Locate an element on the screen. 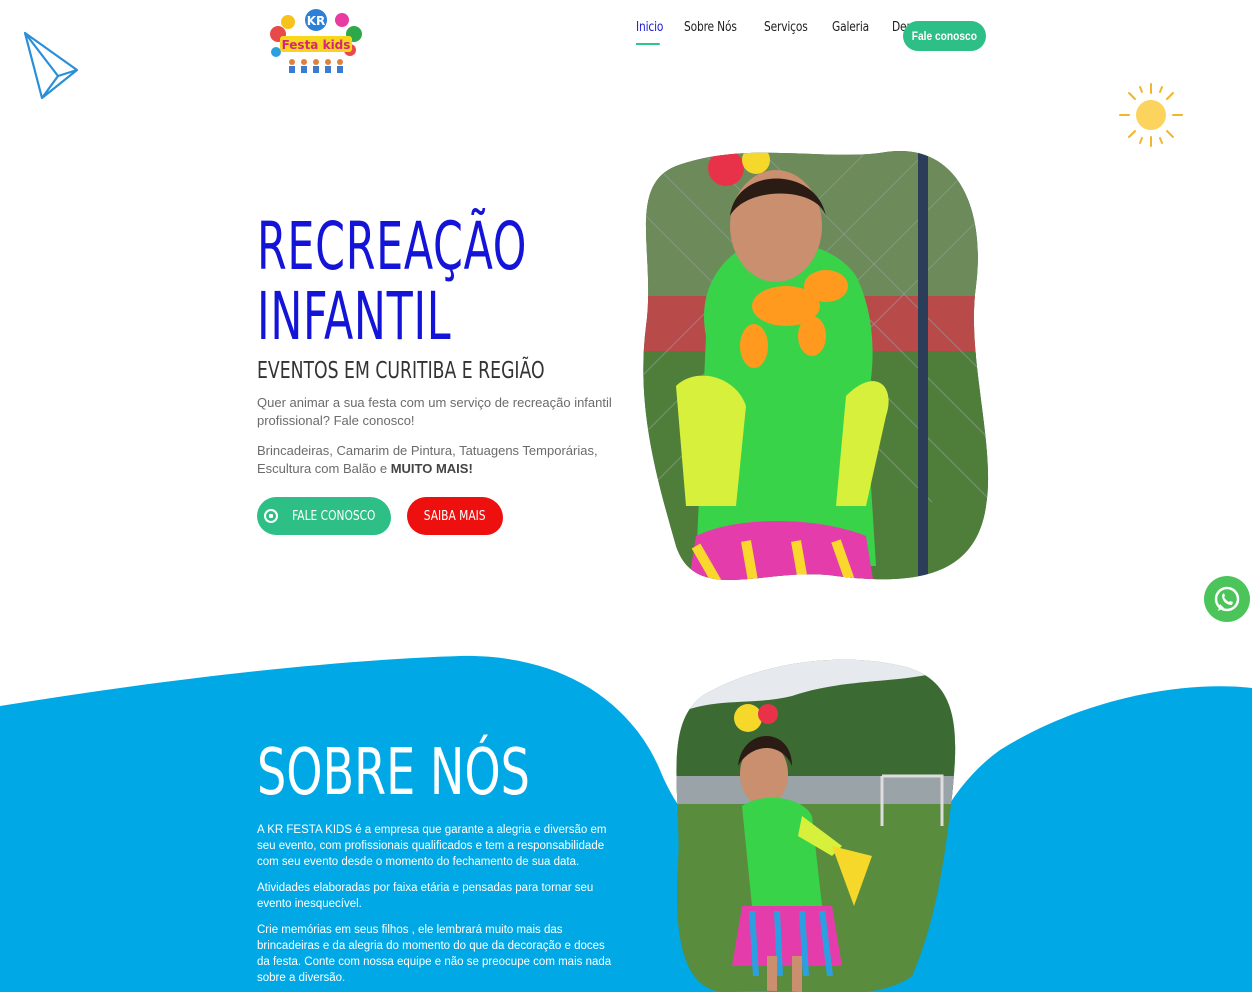 The height and width of the screenshot is (992, 1252). brand-logo: KR Festa kids is located at coordinates (316, 42).